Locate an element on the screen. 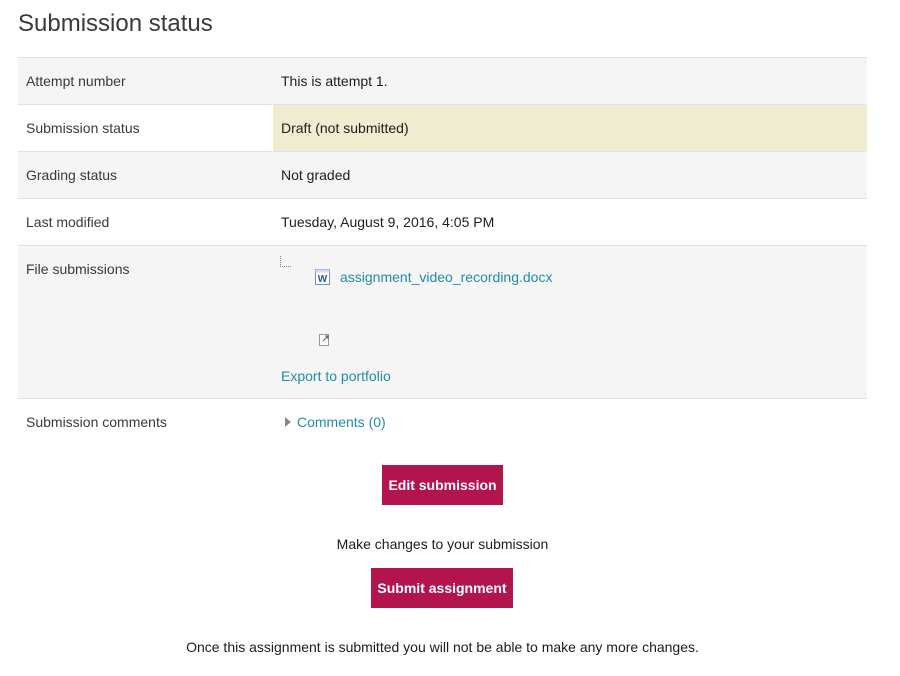 The image size is (900, 676). comments-toggle-link: Comments (0) is located at coordinates (335, 422).